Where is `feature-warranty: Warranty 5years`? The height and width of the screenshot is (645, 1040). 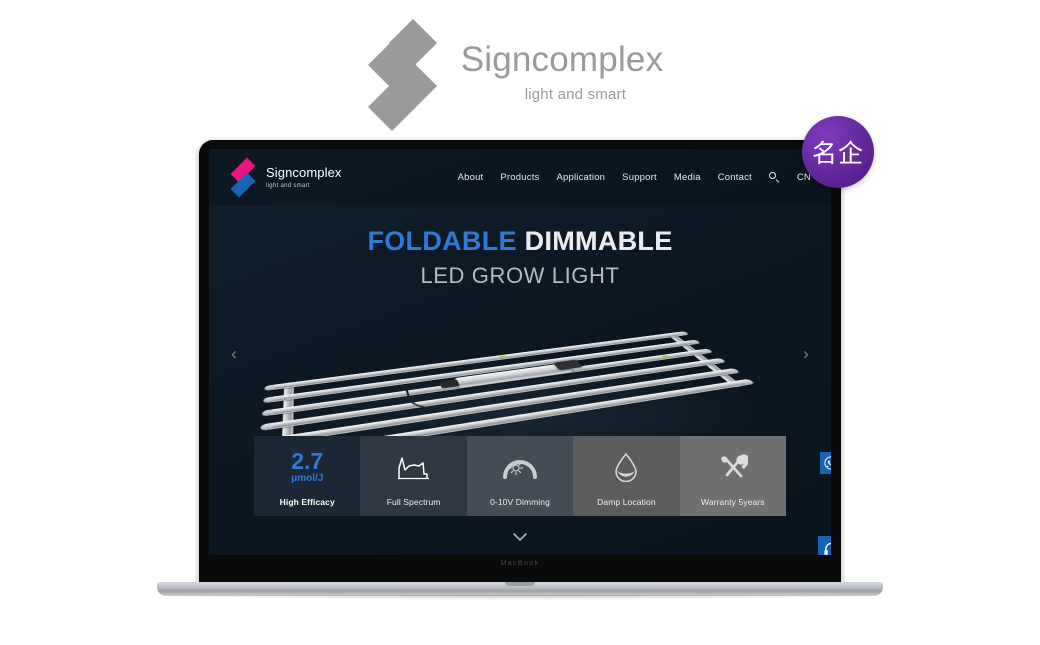 feature-warranty: Warranty 5years is located at coordinates (733, 476).